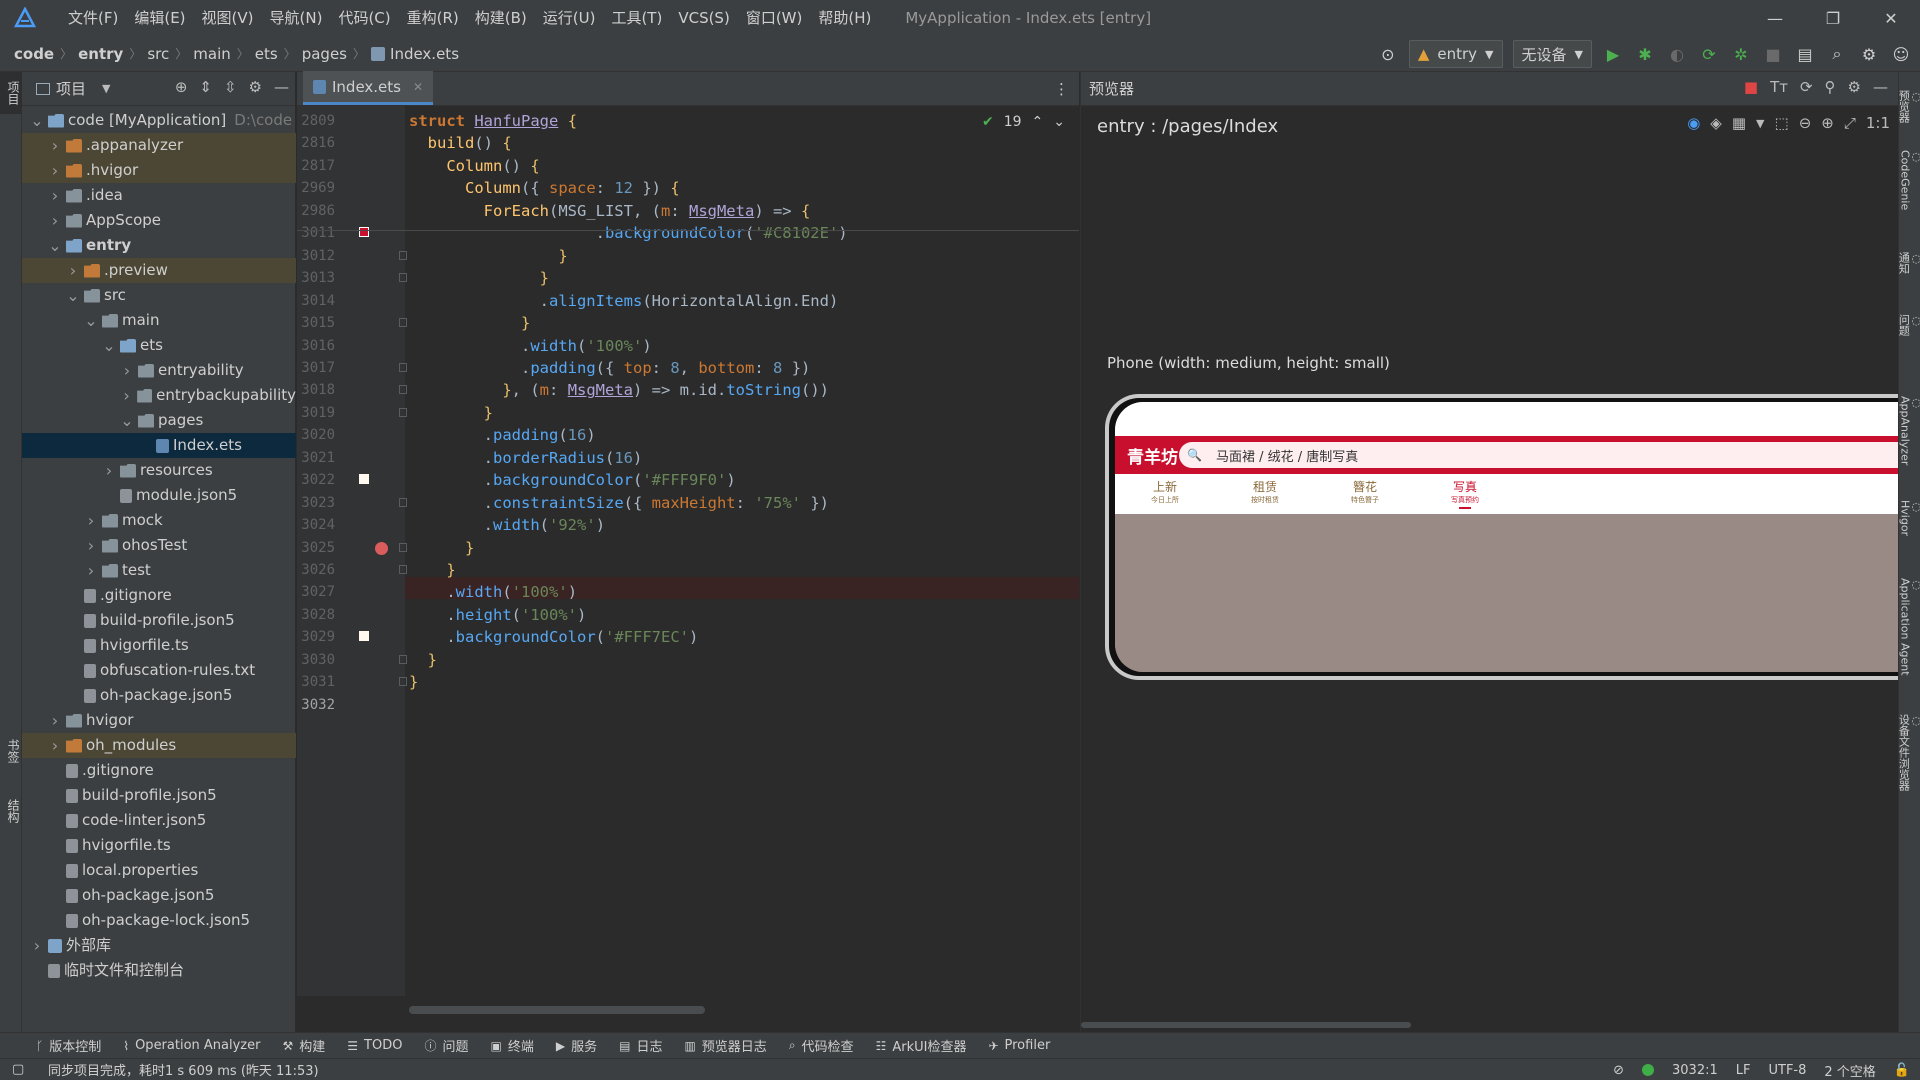 The width and height of the screenshot is (1920, 1080). Describe the element at coordinates (1743, 1070) in the screenshot. I see `line-separator: LF` at that location.